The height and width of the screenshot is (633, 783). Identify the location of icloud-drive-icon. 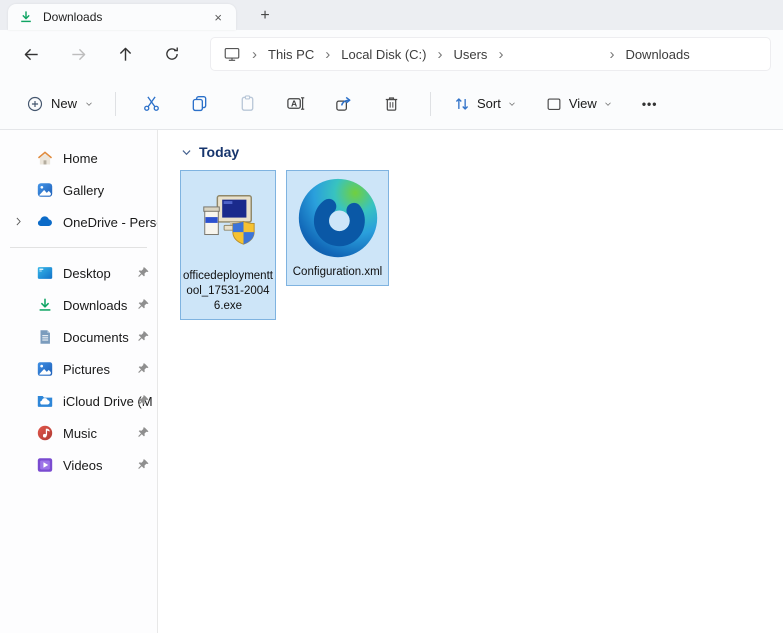
(45, 401).